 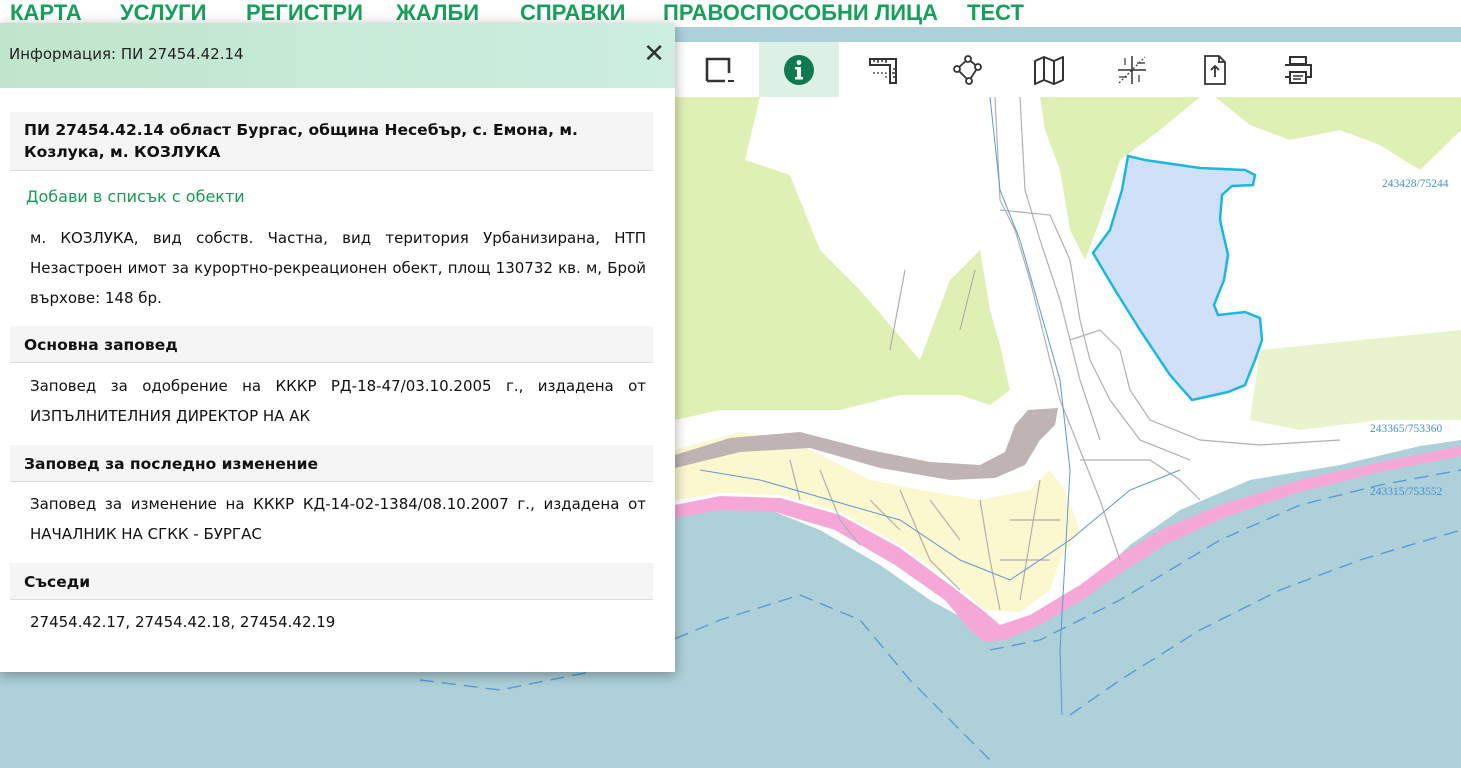 I want to click on info-button, so click(x=799, y=69).